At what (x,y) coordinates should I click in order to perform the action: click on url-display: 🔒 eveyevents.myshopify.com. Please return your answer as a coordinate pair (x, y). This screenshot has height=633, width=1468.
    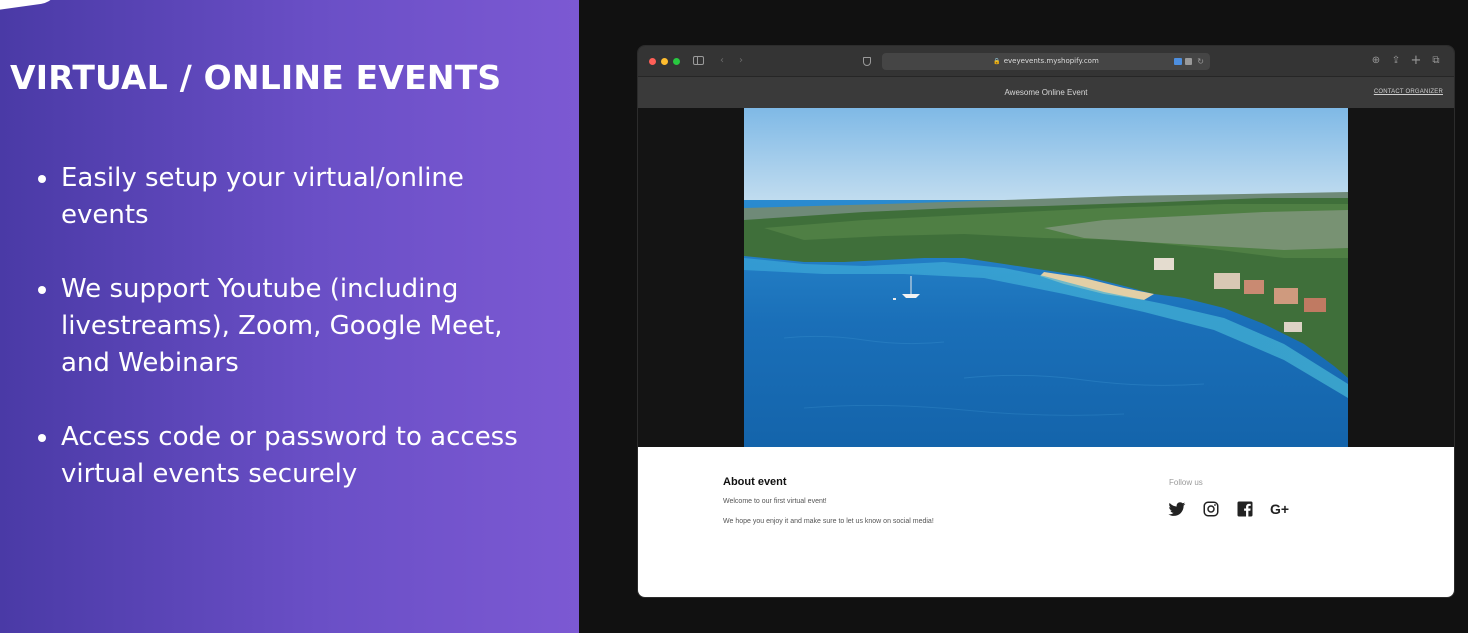
    Looking at the image, I should click on (1046, 61).